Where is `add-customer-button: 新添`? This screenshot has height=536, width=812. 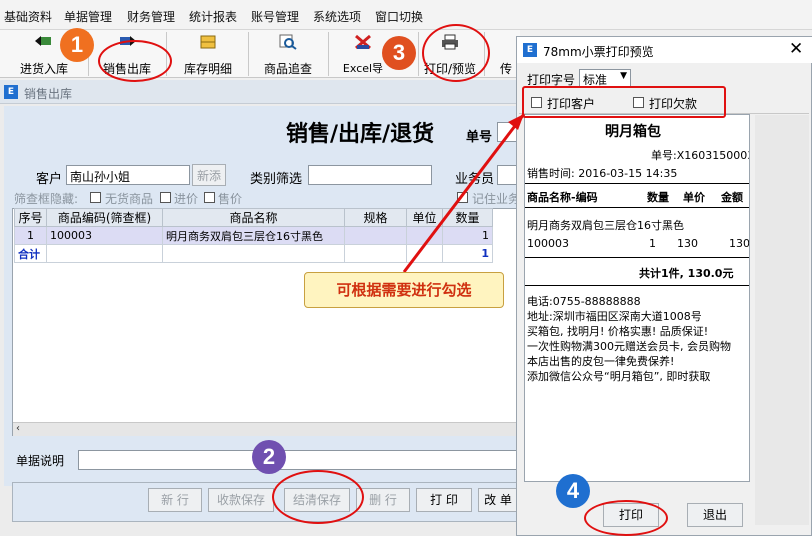 add-customer-button: 新添 is located at coordinates (209, 175).